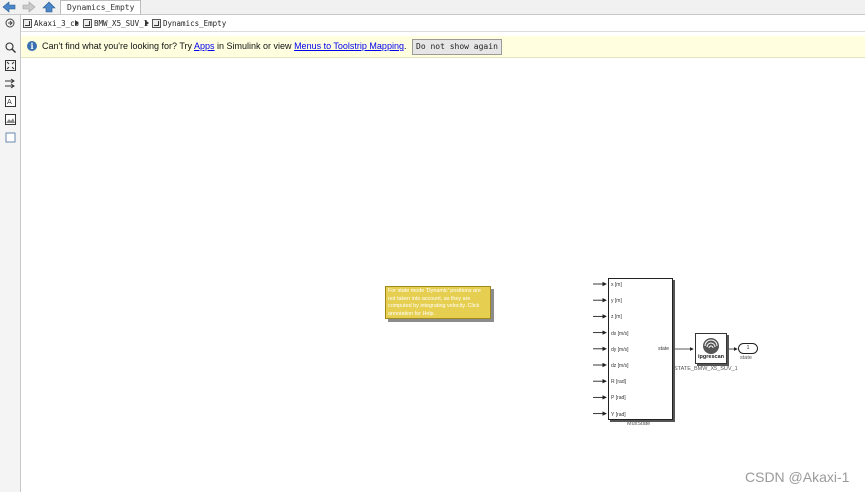 This screenshot has height=492, width=865. What do you see at coordinates (706, 369) in the screenshot?
I see `state-block-name: STATE_BMW_X5_SUV_1` at bounding box center [706, 369].